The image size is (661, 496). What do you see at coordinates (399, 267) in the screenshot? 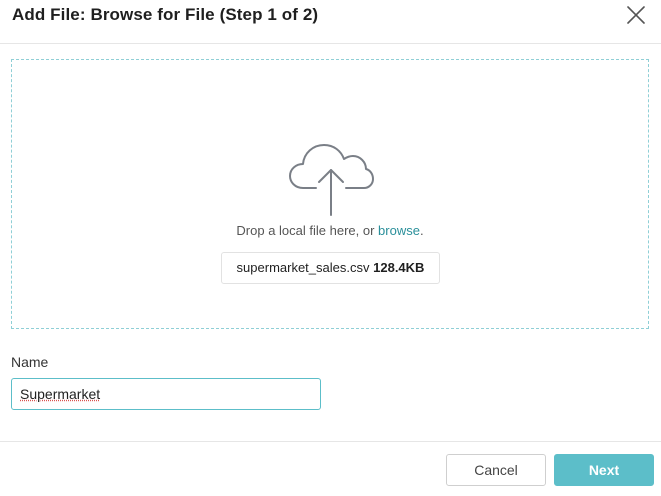
I see `file-size: 128.4KB` at bounding box center [399, 267].